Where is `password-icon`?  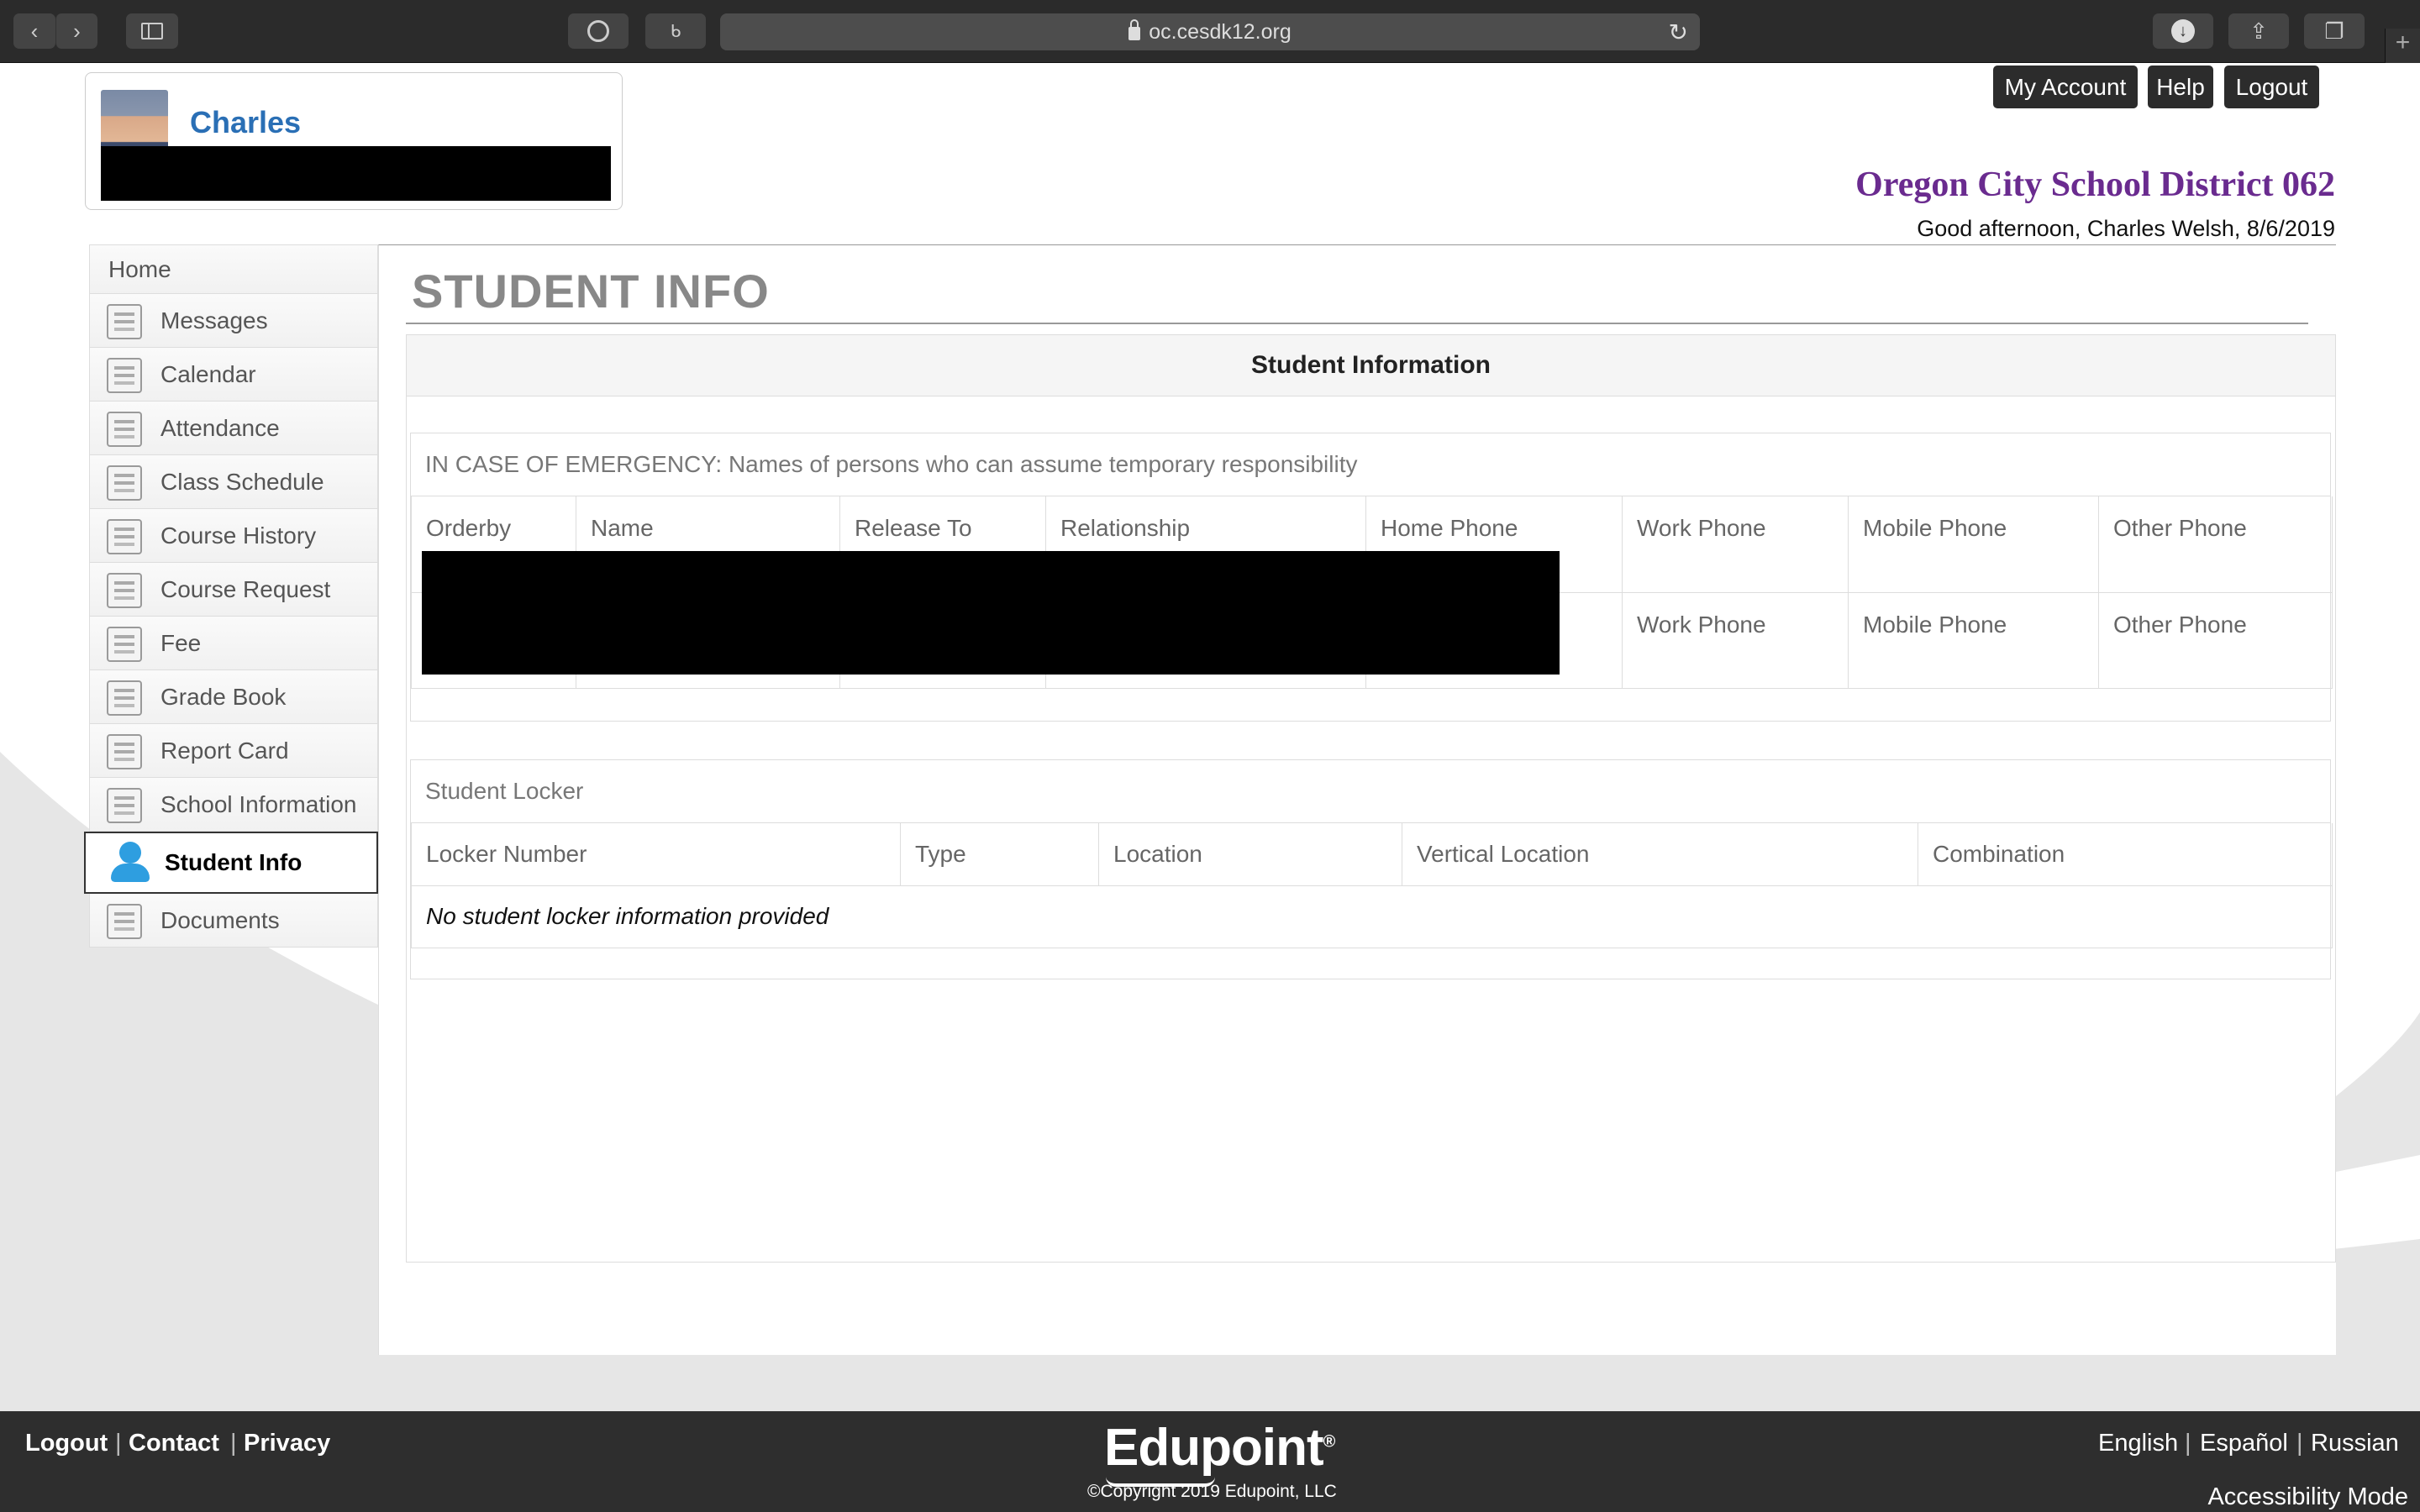 password-icon is located at coordinates (598, 31).